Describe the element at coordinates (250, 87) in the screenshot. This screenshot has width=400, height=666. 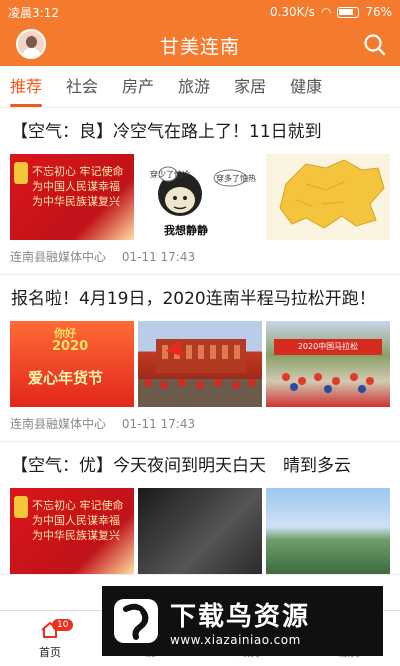
I see `tab-home: 家居` at that location.